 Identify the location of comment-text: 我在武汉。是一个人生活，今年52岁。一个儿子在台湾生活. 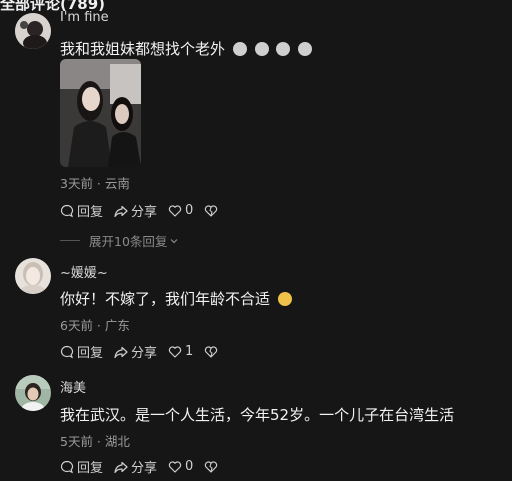
(257, 415).